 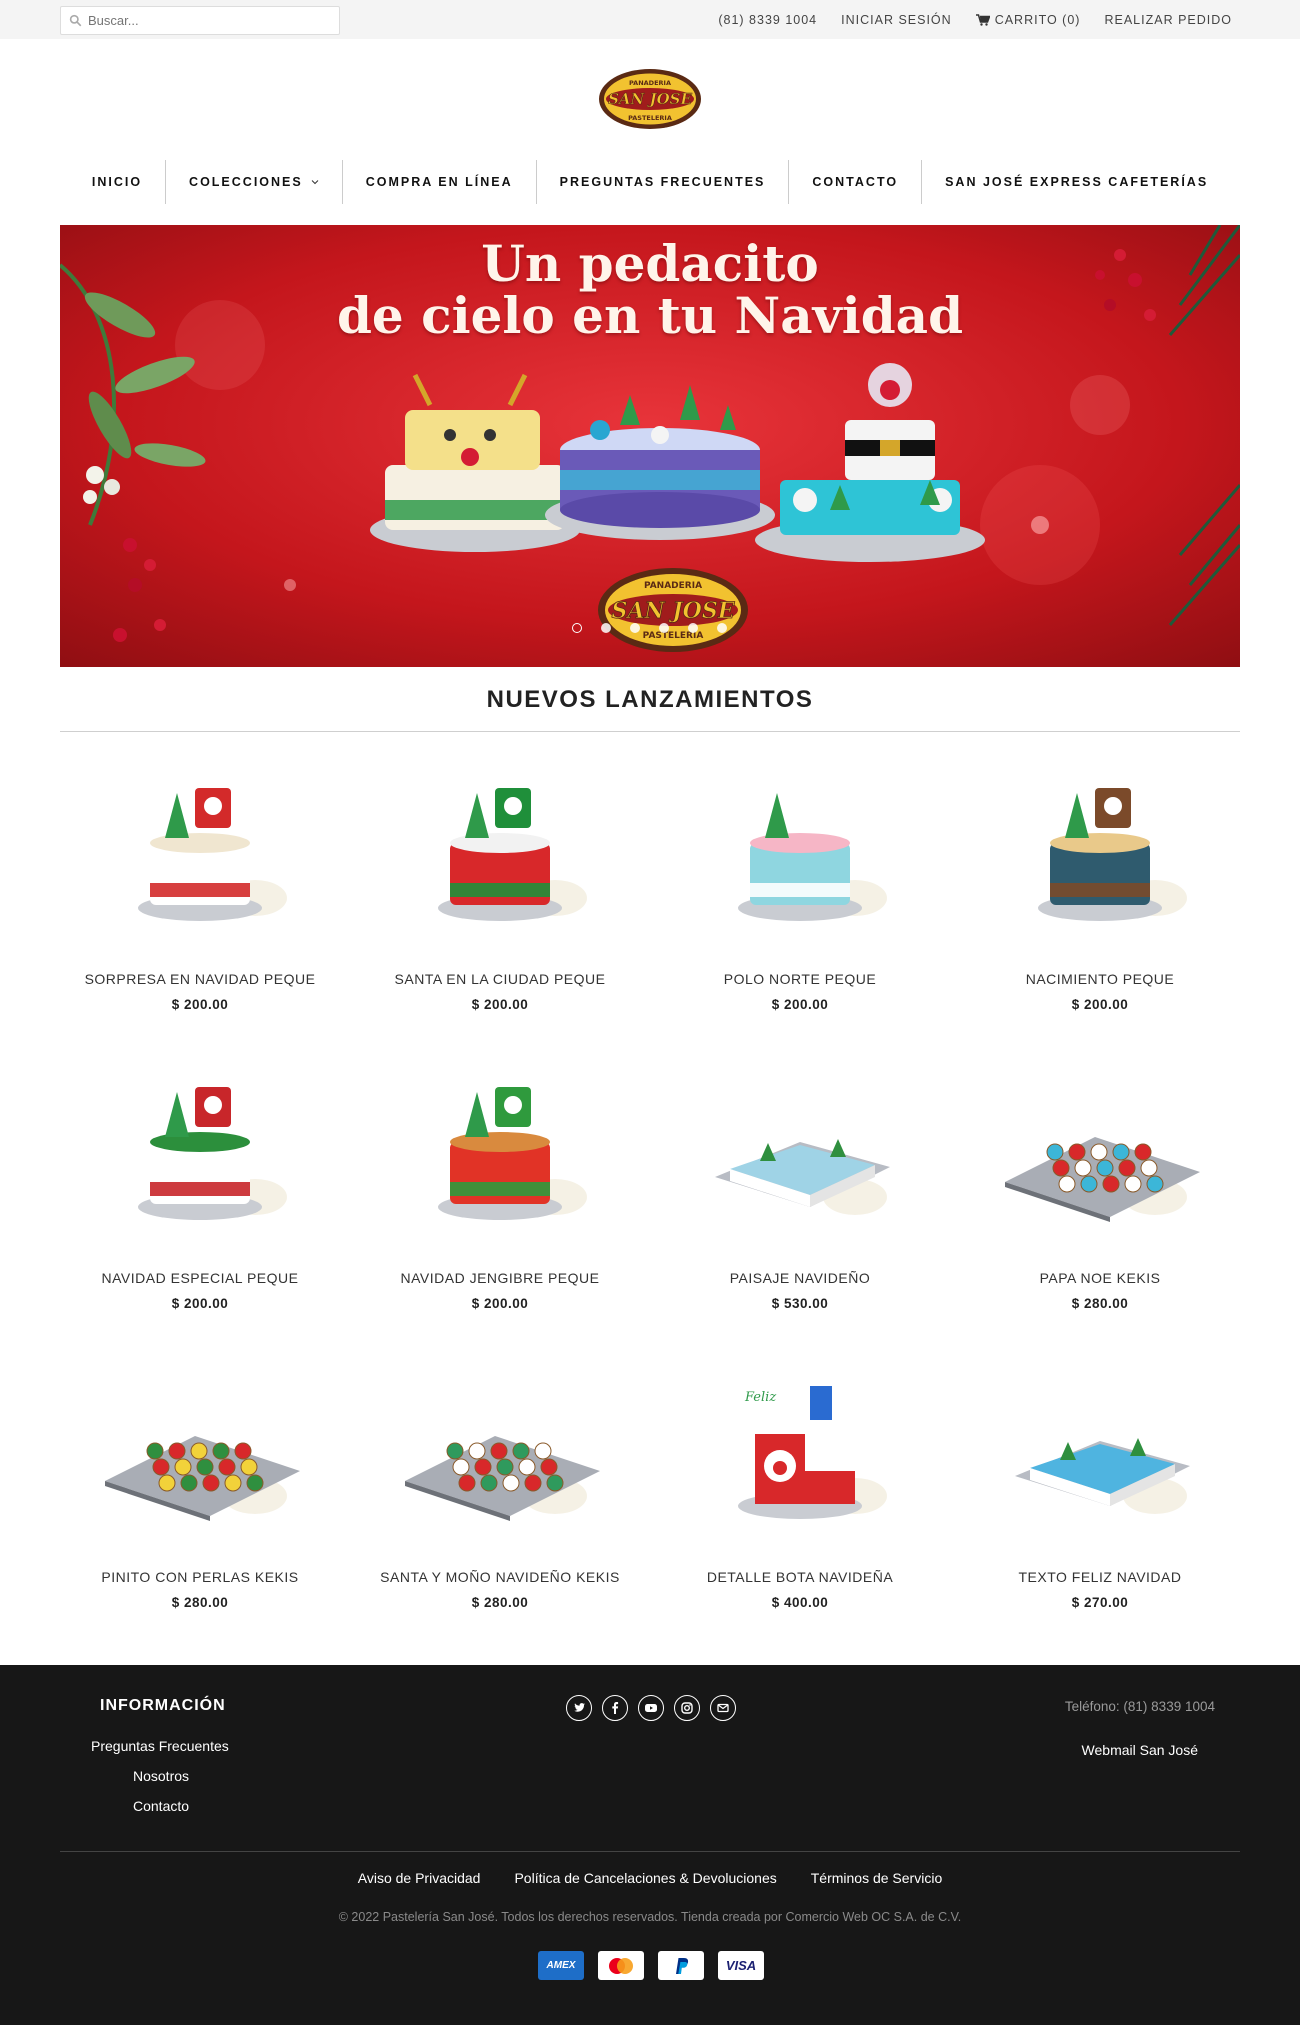 I want to click on product-card: NAVIDAD JENGIBRE PEQUE $ 200.00, so click(x=500, y=1184).